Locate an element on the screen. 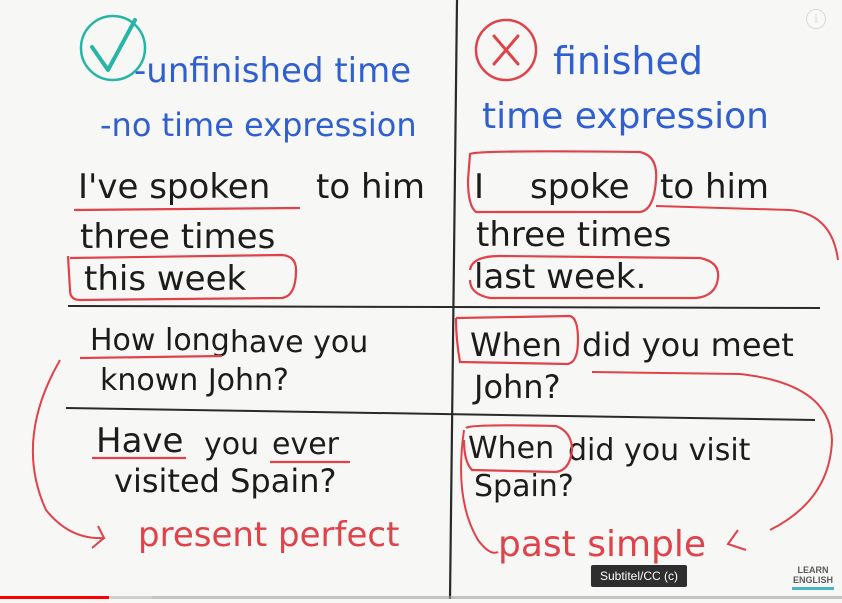  label-present-perfect: present perfect is located at coordinates (268, 535).